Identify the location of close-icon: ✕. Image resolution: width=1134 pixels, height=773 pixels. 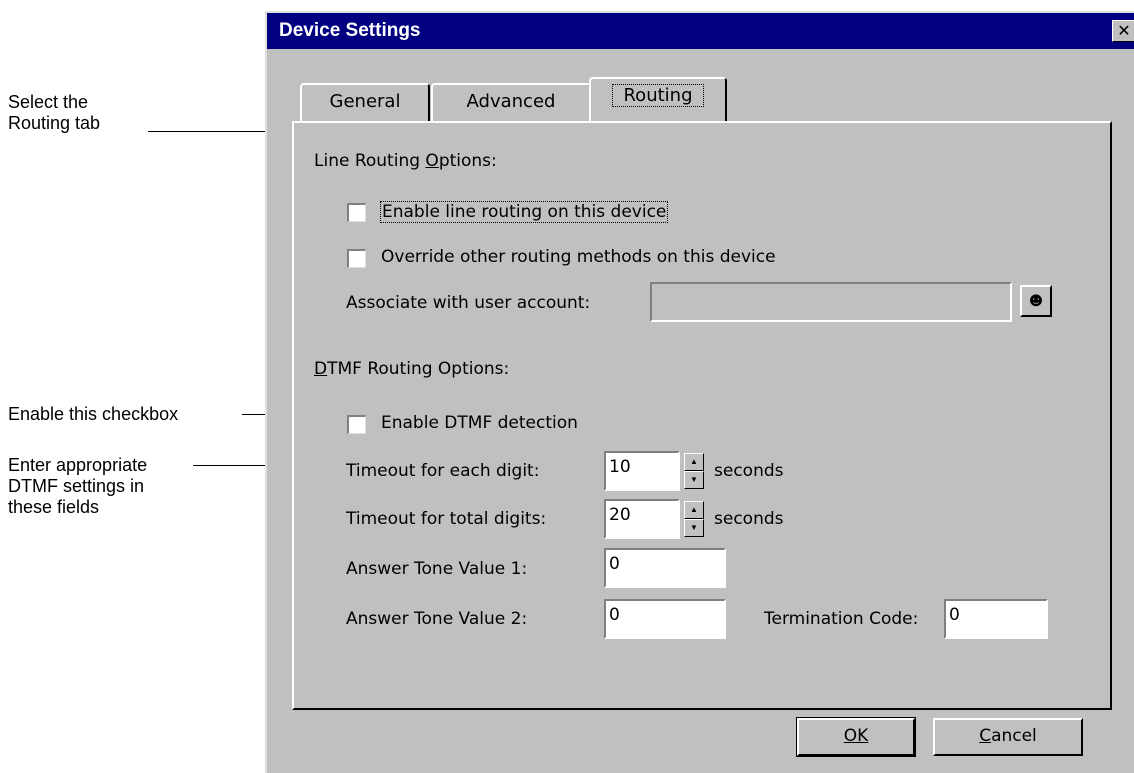
(1124, 30).